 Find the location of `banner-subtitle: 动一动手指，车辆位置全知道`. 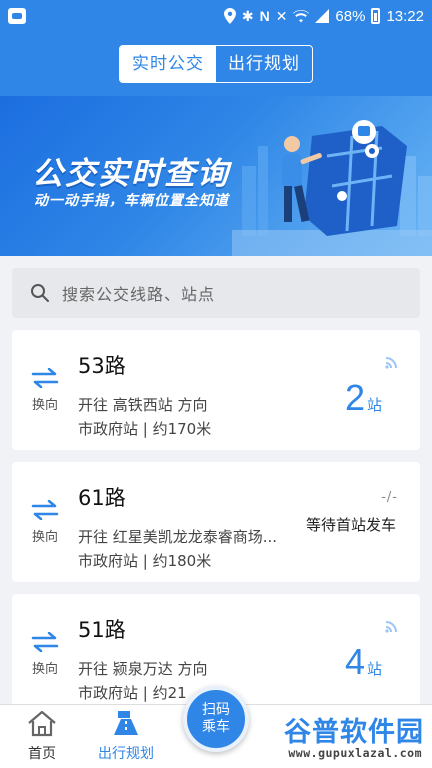

banner-subtitle: 动一动手指，车辆位置全知道 is located at coordinates (131, 201).